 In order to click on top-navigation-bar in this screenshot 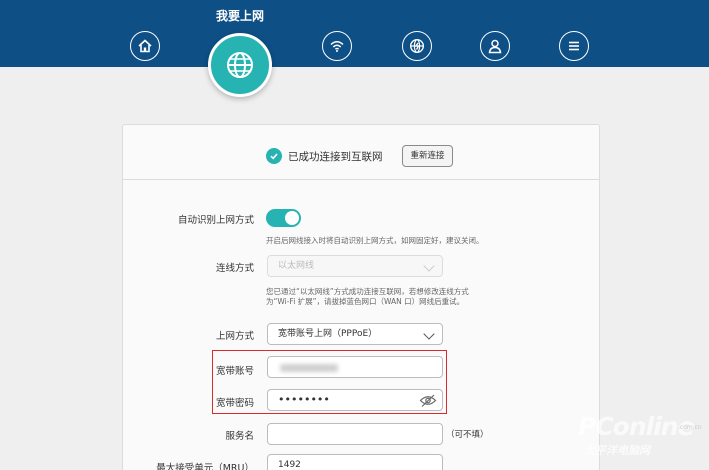, I will do `click(354, 33)`.